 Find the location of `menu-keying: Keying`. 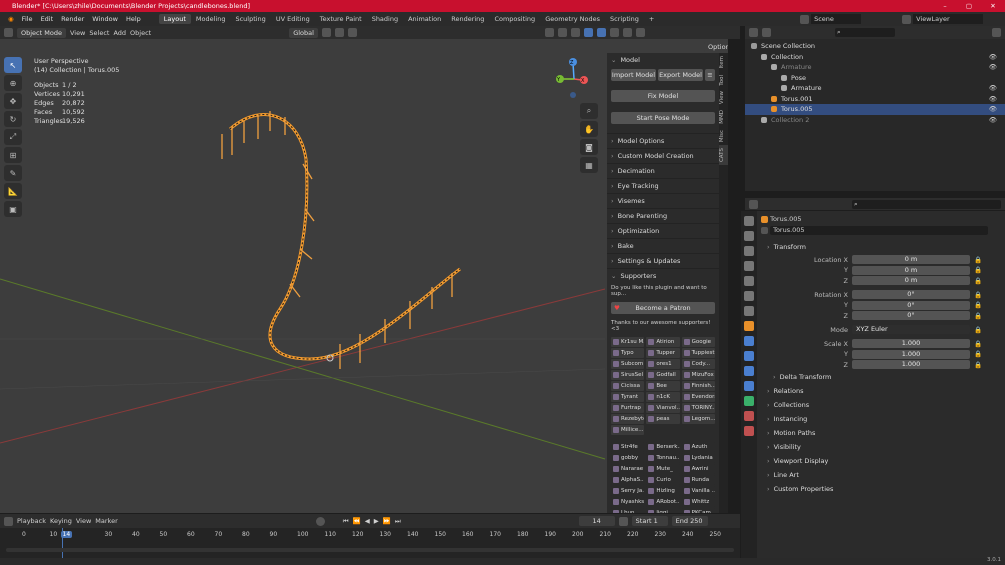

menu-keying: Keying is located at coordinates (61, 521).